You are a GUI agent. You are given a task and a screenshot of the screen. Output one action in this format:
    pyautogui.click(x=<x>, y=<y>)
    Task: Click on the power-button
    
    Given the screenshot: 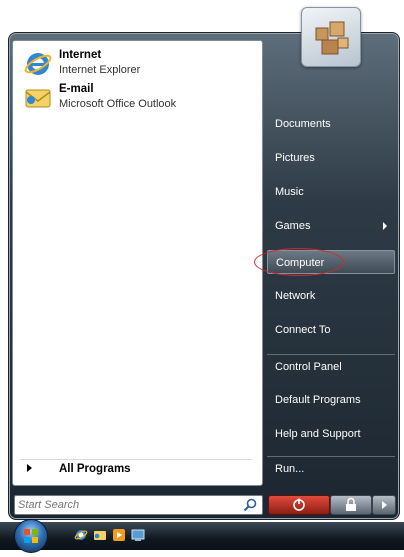 What is the action you would take?
    pyautogui.click(x=299, y=505)
    